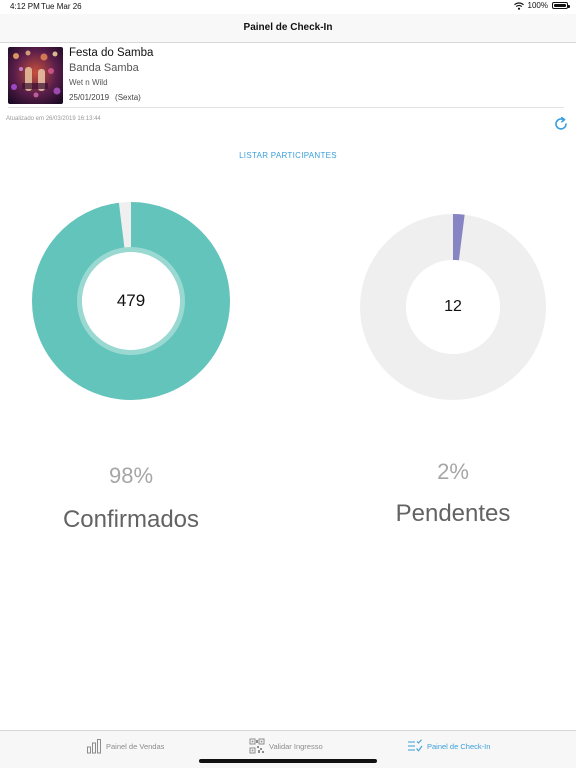 The image size is (576, 768). I want to click on list-participants-link: LISTAR PARTICIPANTES, so click(288, 155).